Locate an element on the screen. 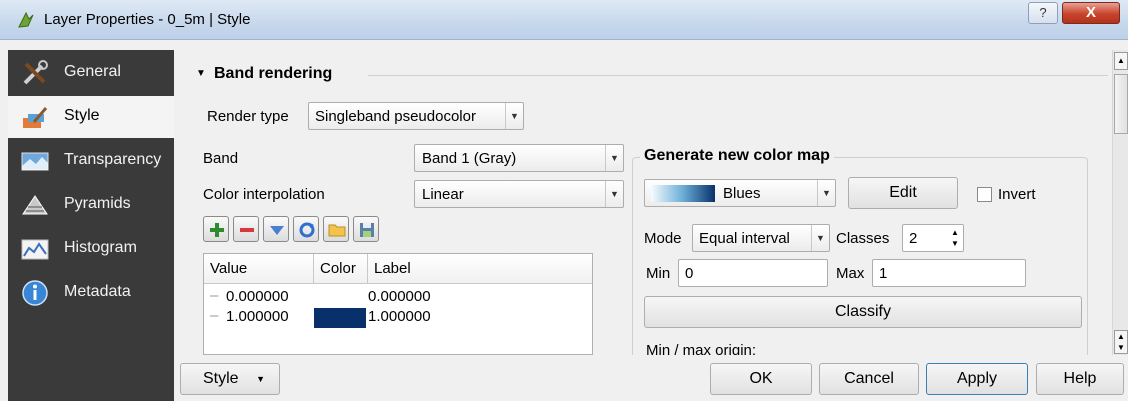 The width and height of the screenshot is (1128, 401). collapse-arrow-icon: ▼ is located at coordinates (201, 73).